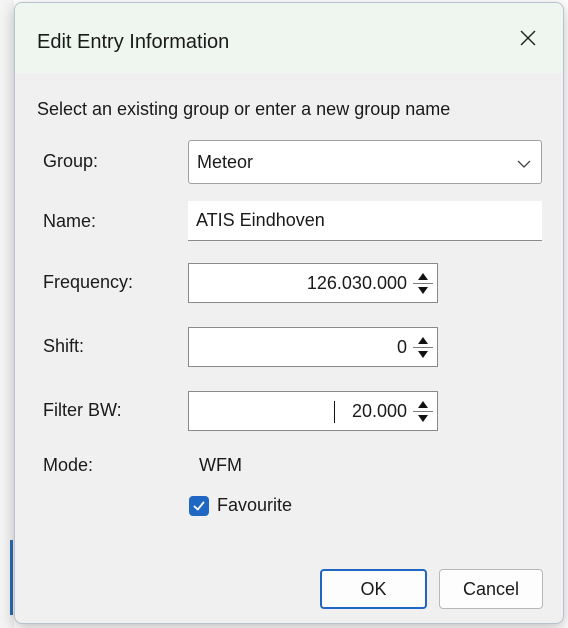  I want to click on dialog-title: Edit Entry Information, so click(133, 42).